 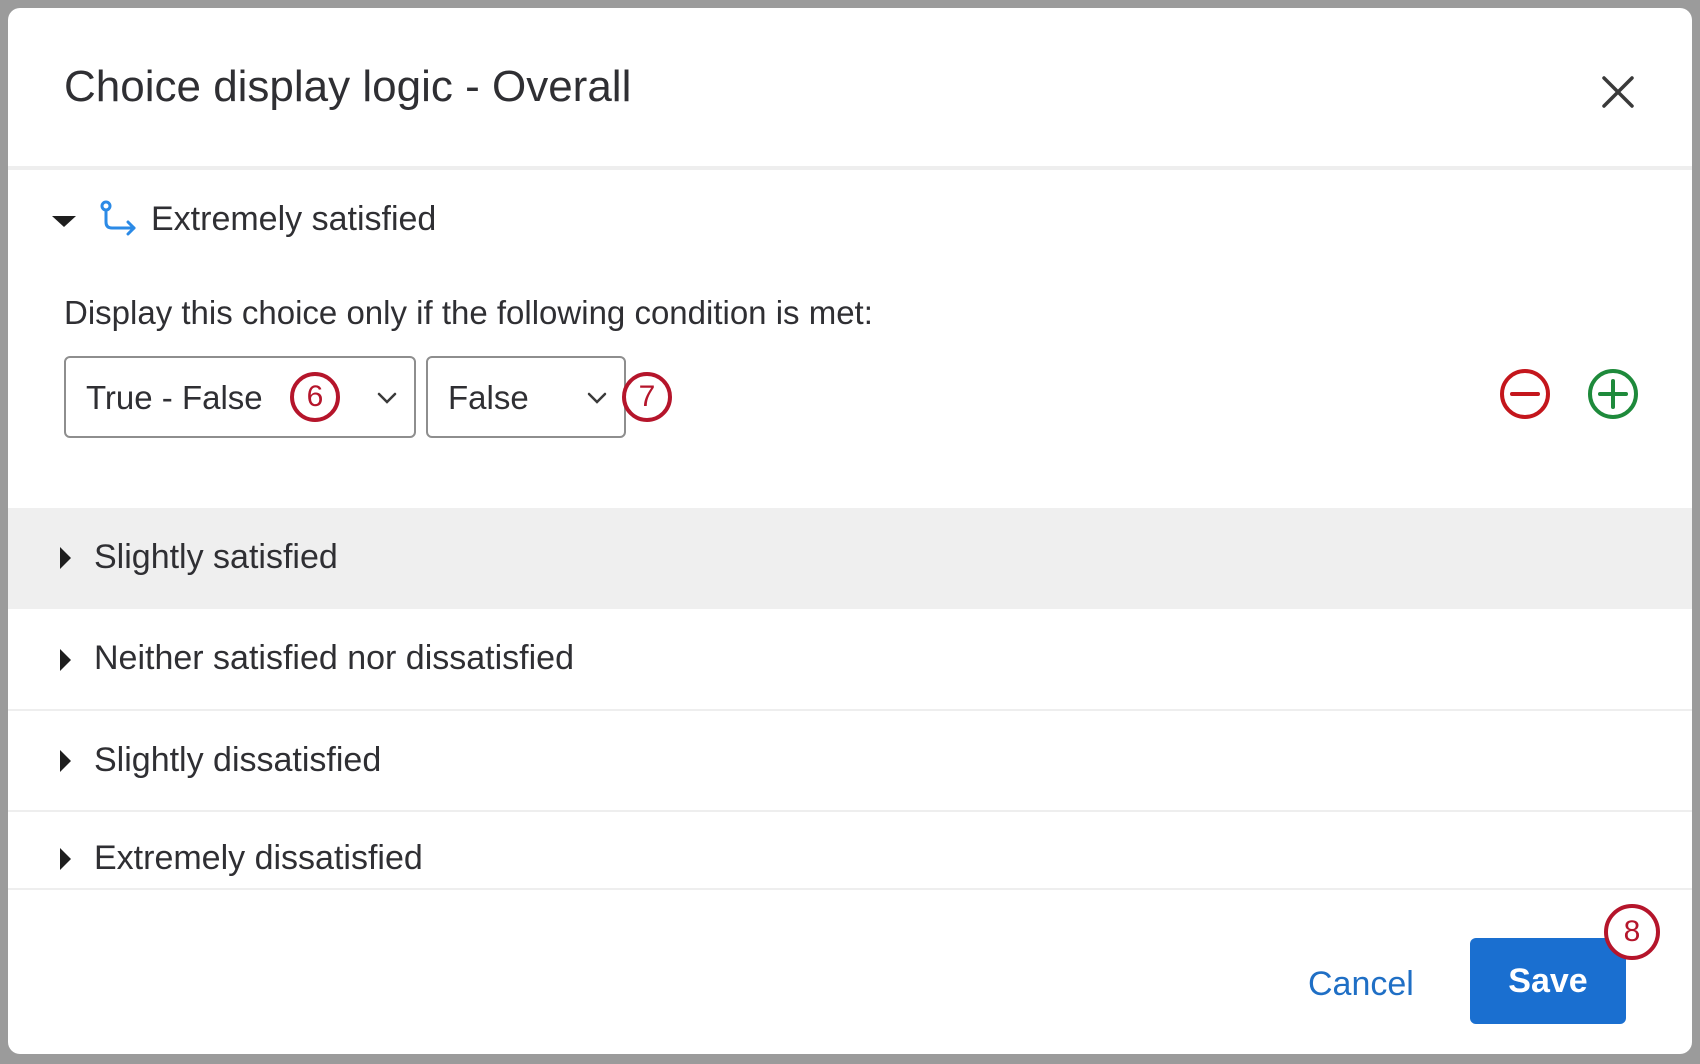 What do you see at coordinates (238, 760) in the screenshot?
I see `choice-label: Slightly dissatisfied` at bounding box center [238, 760].